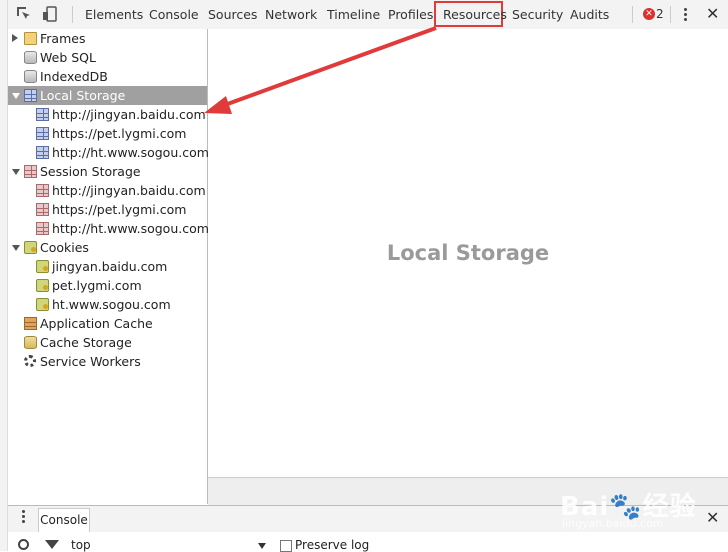  What do you see at coordinates (232, 14) in the screenshot?
I see `tab-sources: Sources` at bounding box center [232, 14].